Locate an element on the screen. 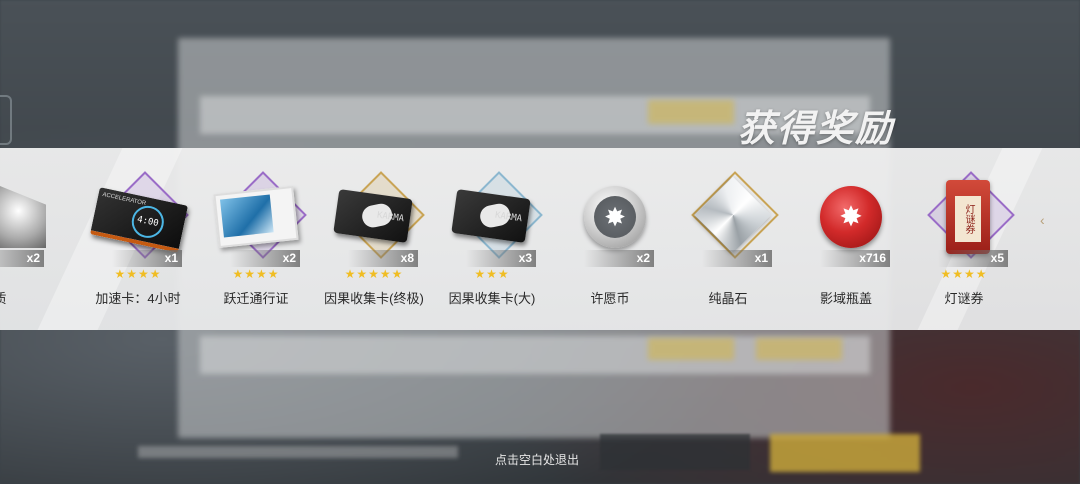  reward-item: ACCELERATOR 4:00 x1 ★★★★ 加速卡：4小时 is located at coordinates (138, 240).